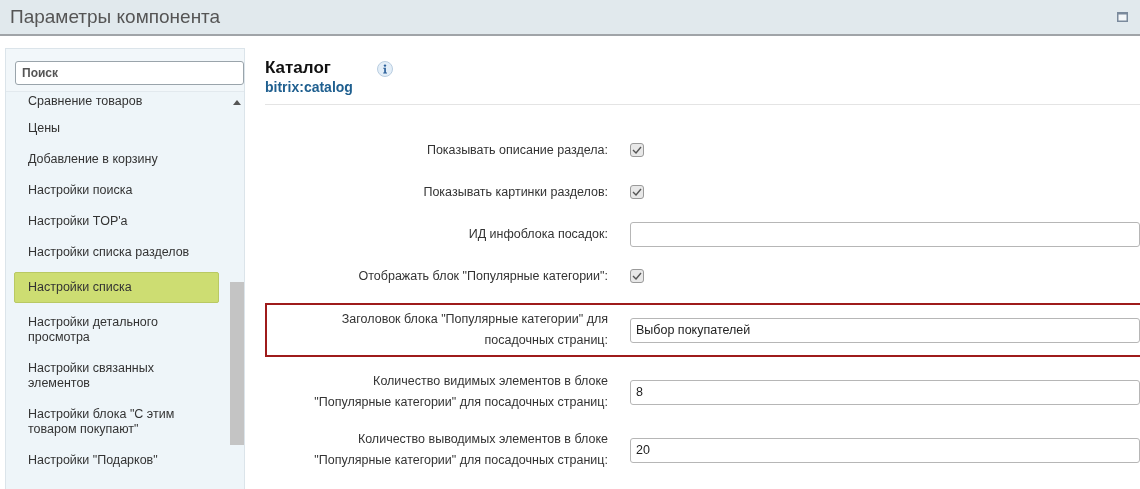 This screenshot has width=1140, height=489. What do you see at coordinates (116, 128) in the screenshot?
I see `sidebar-item: Цены` at bounding box center [116, 128].